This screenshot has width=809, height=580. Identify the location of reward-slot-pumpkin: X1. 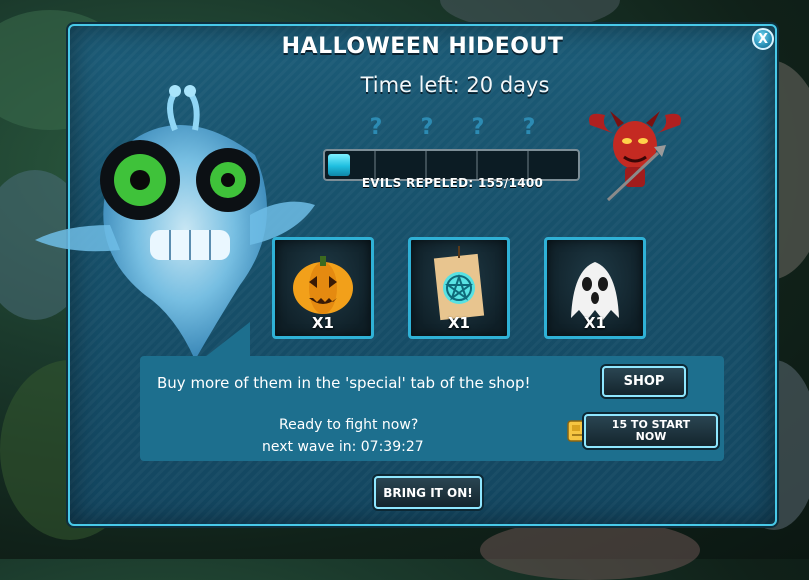
(323, 288).